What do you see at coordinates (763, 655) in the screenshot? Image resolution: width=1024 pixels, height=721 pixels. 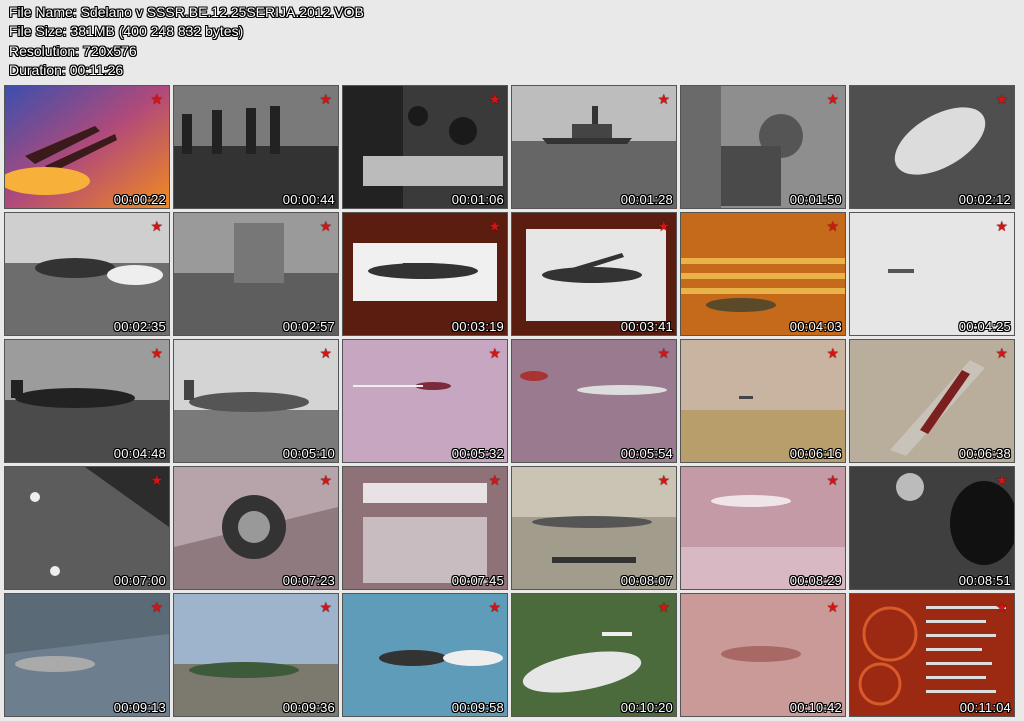 I see `video-thumbnail: ★ 00:10:42` at bounding box center [763, 655].